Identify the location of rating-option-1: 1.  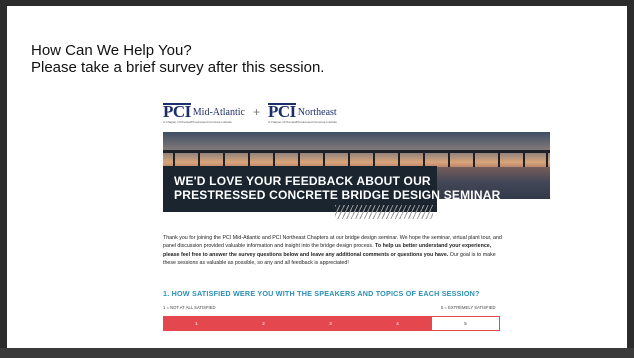
(196, 323).